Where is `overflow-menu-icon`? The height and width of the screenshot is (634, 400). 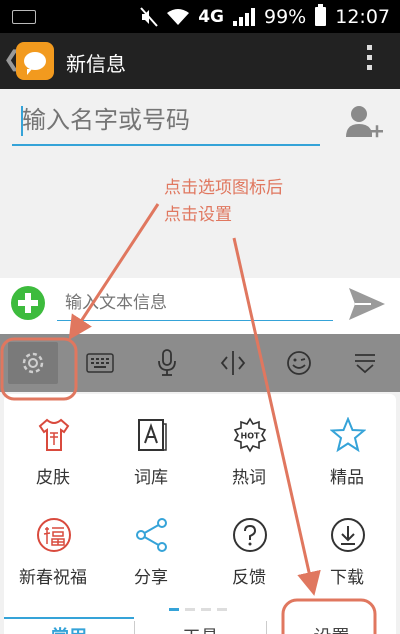
overflow-menu-icon is located at coordinates (369, 57).